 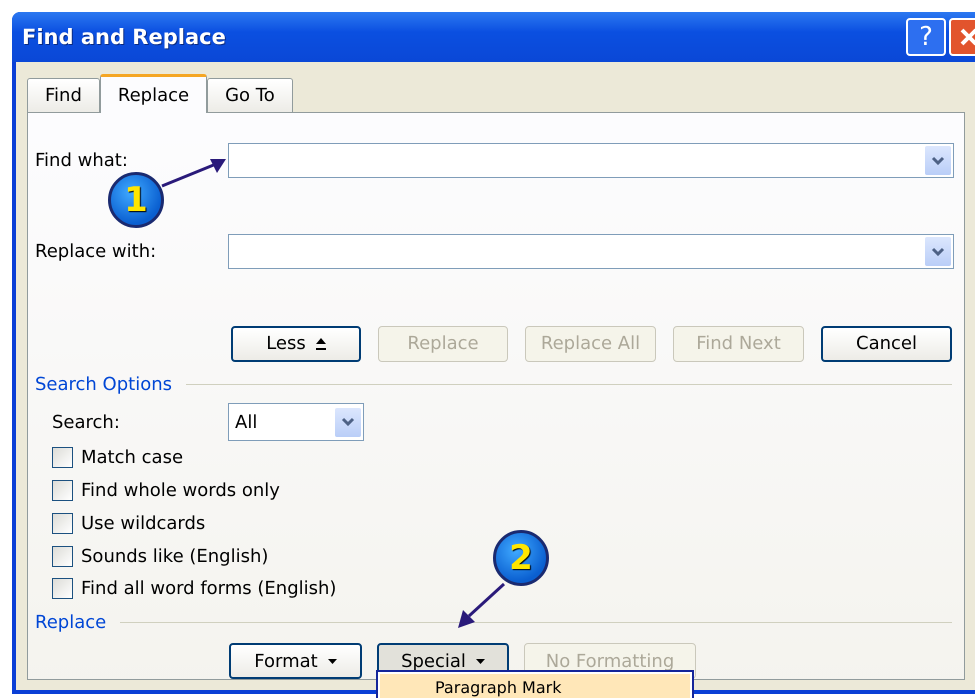 I want to click on dialog-button: Format, so click(x=295, y=661).